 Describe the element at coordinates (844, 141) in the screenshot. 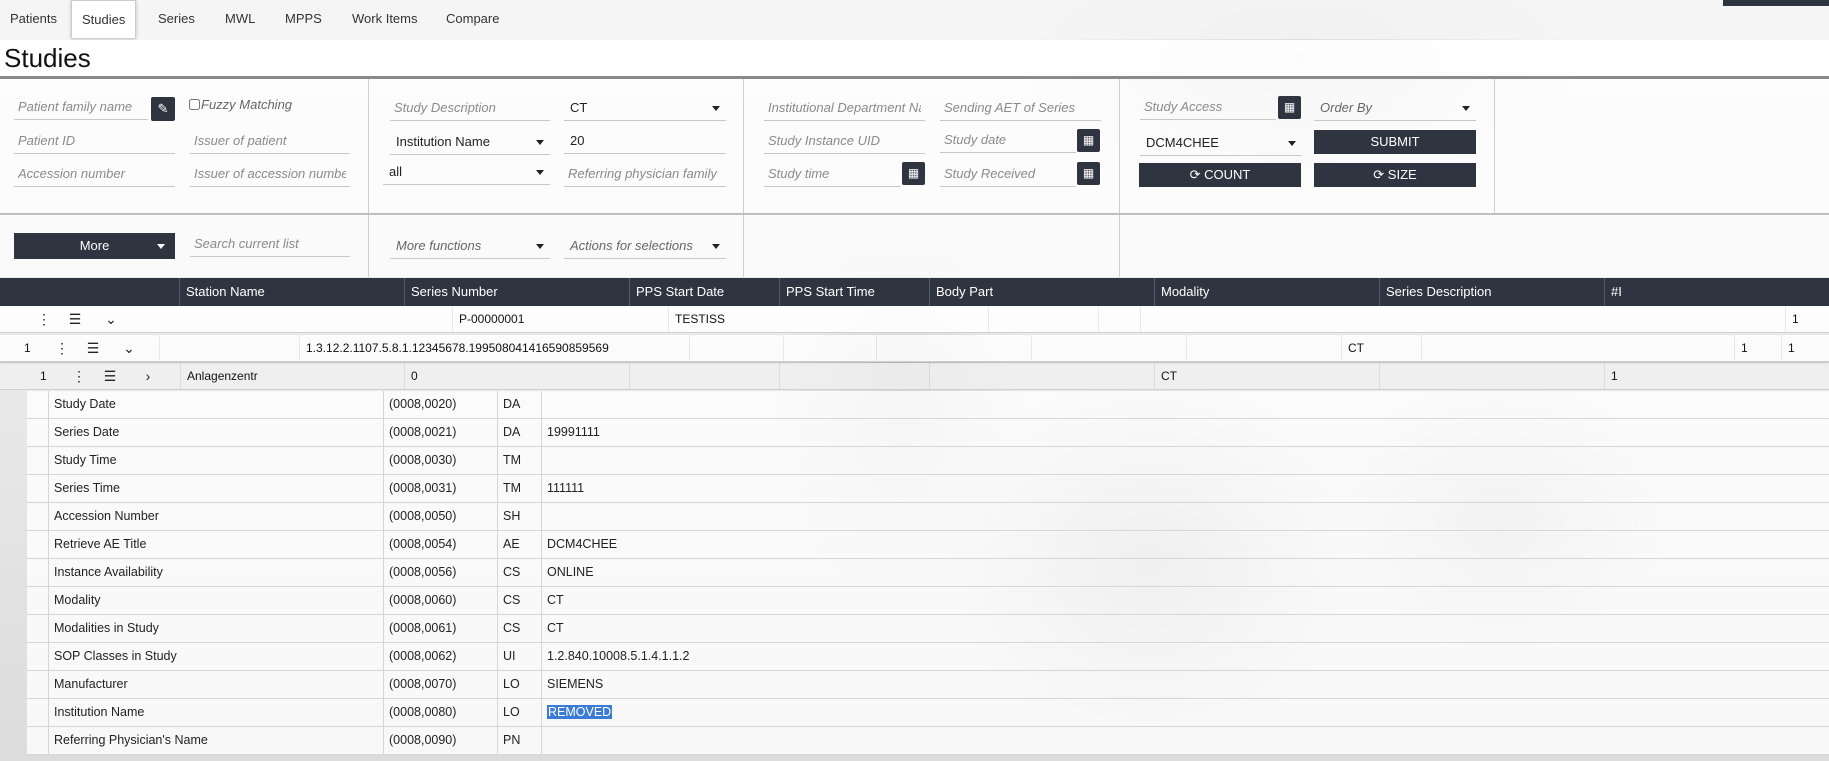

I see `study-instance-uid-input` at that location.